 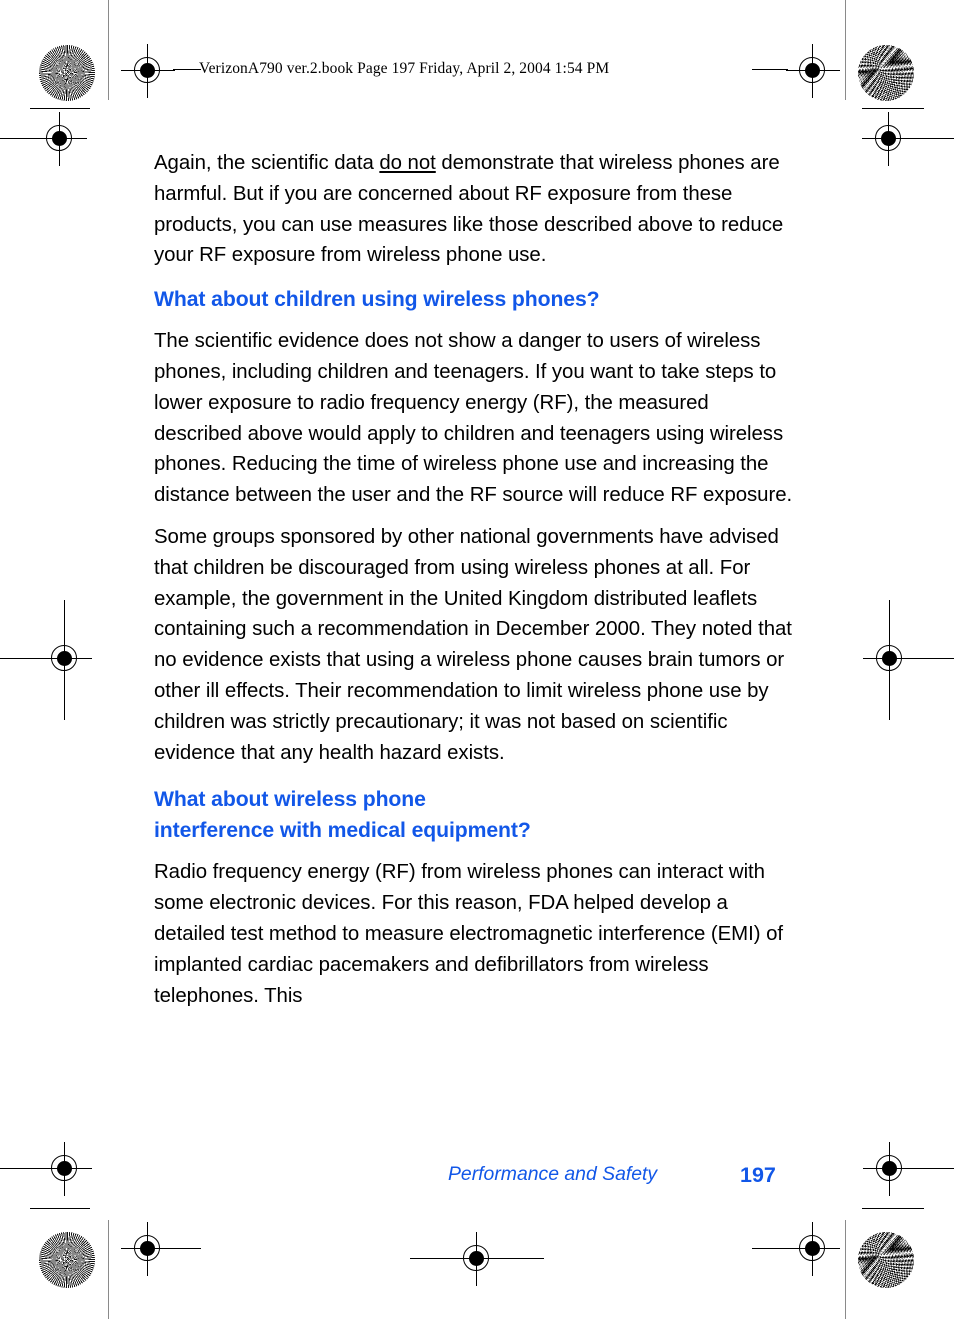 What do you see at coordinates (67, 73) in the screenshot?
I see `registration-starburst-top-left` at bounding box center [67, 73].